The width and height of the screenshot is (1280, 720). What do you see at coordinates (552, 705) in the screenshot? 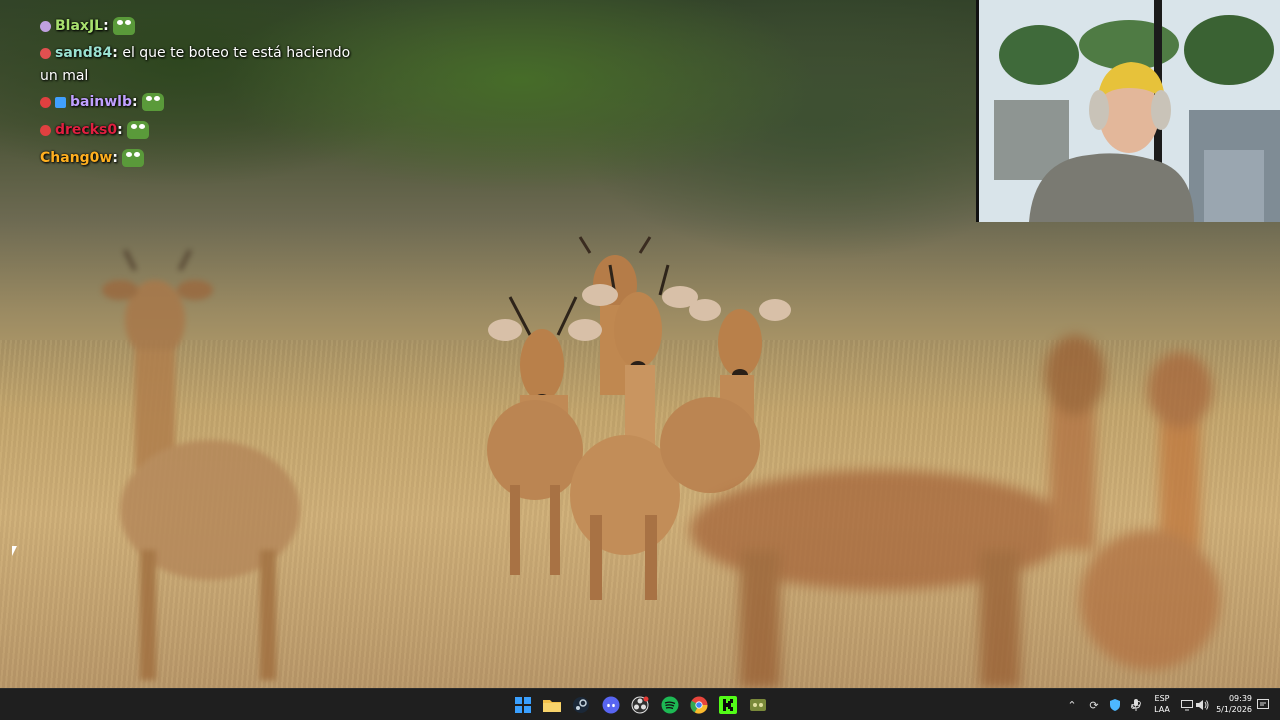
I see `file-explorer-icon` at bounding box center [552, 705].